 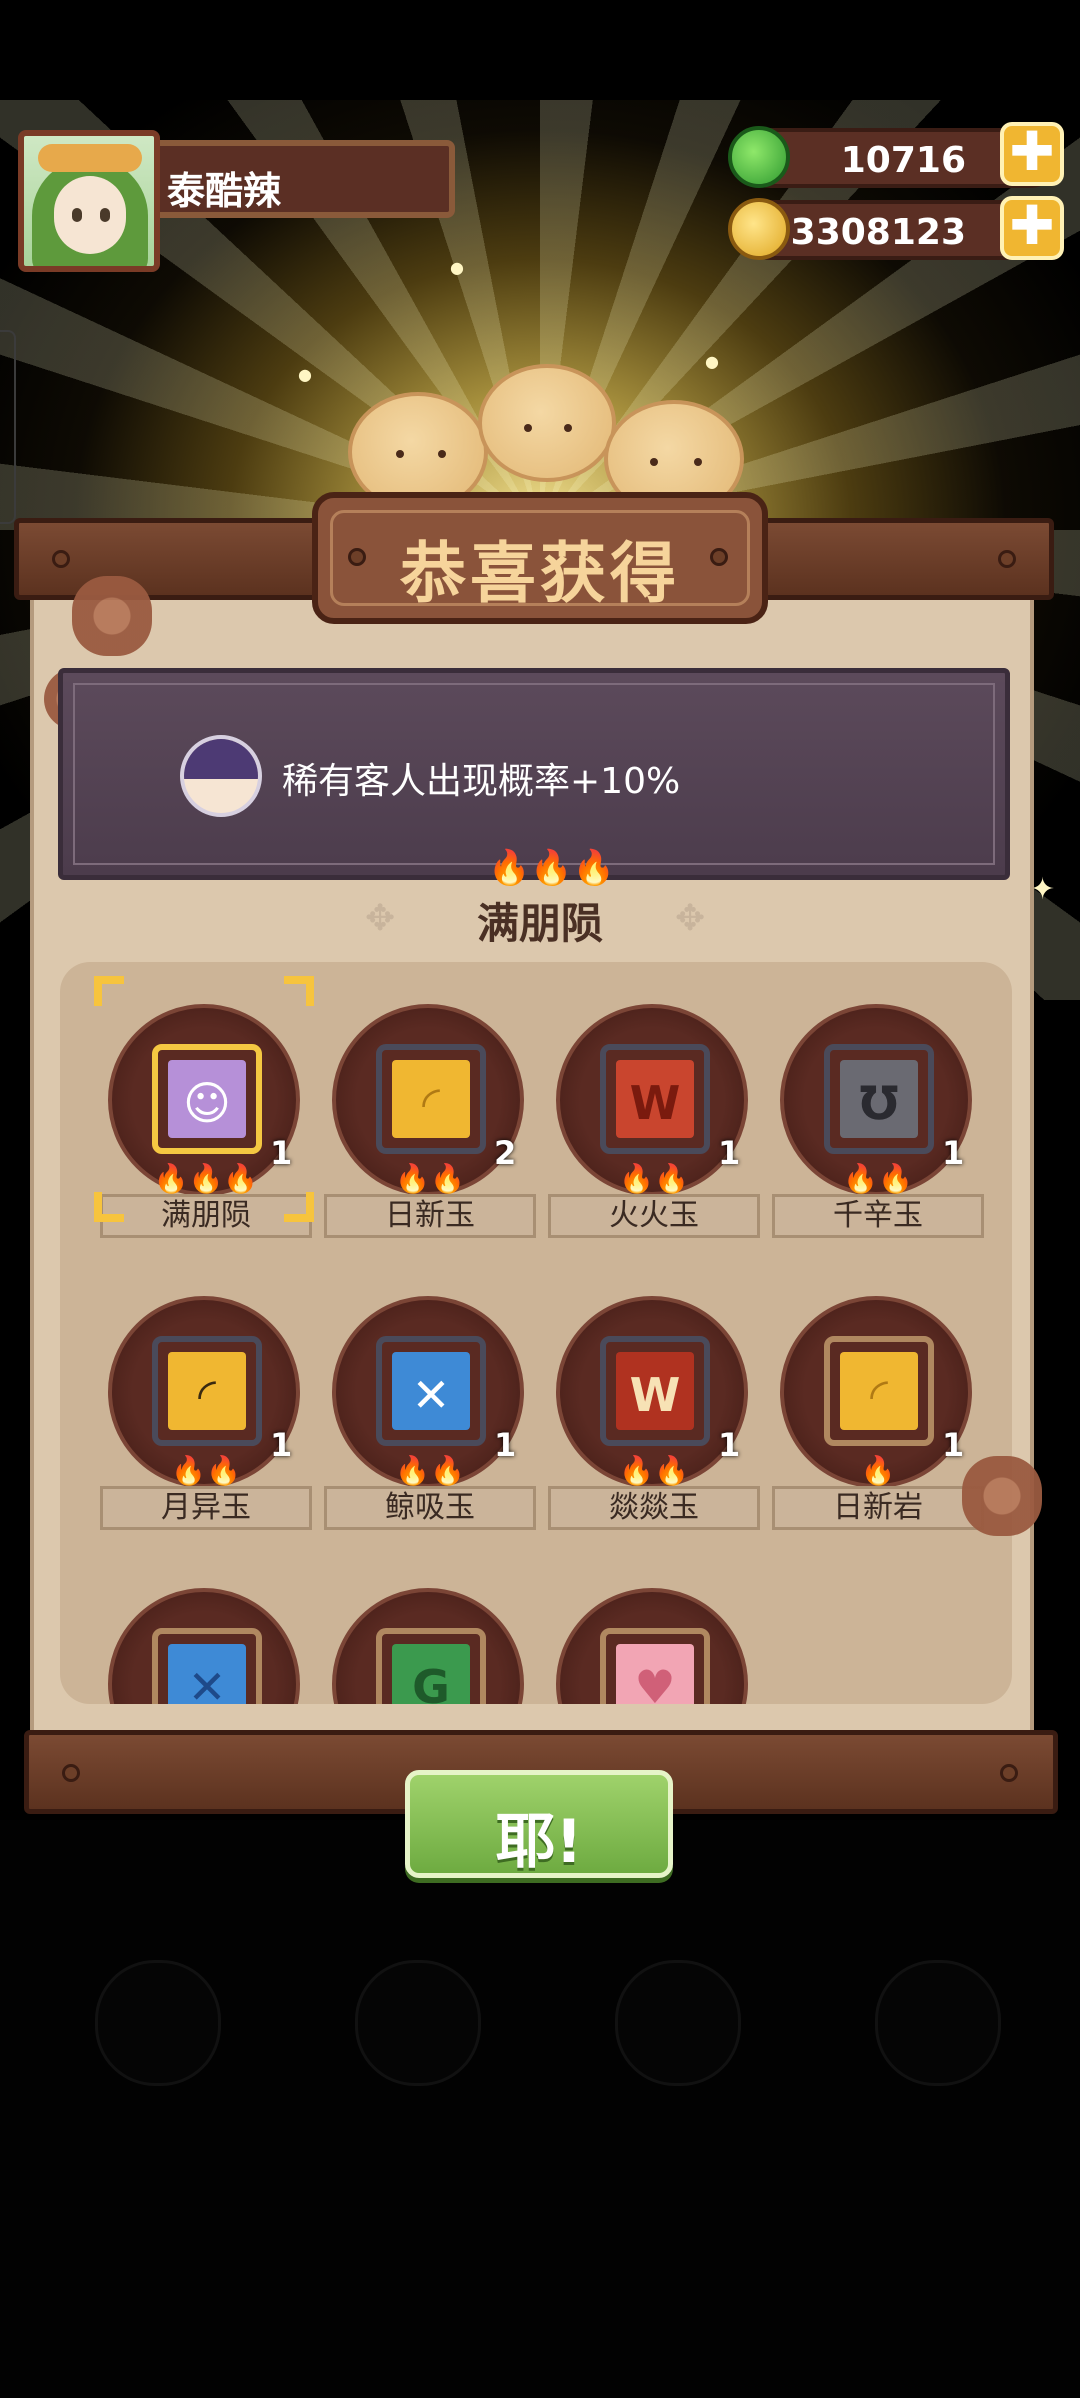 What do you see at coordinates (878, 232) in the screenshot?
I see `coin-amount: 3308123` at bounding box center [878, 232].